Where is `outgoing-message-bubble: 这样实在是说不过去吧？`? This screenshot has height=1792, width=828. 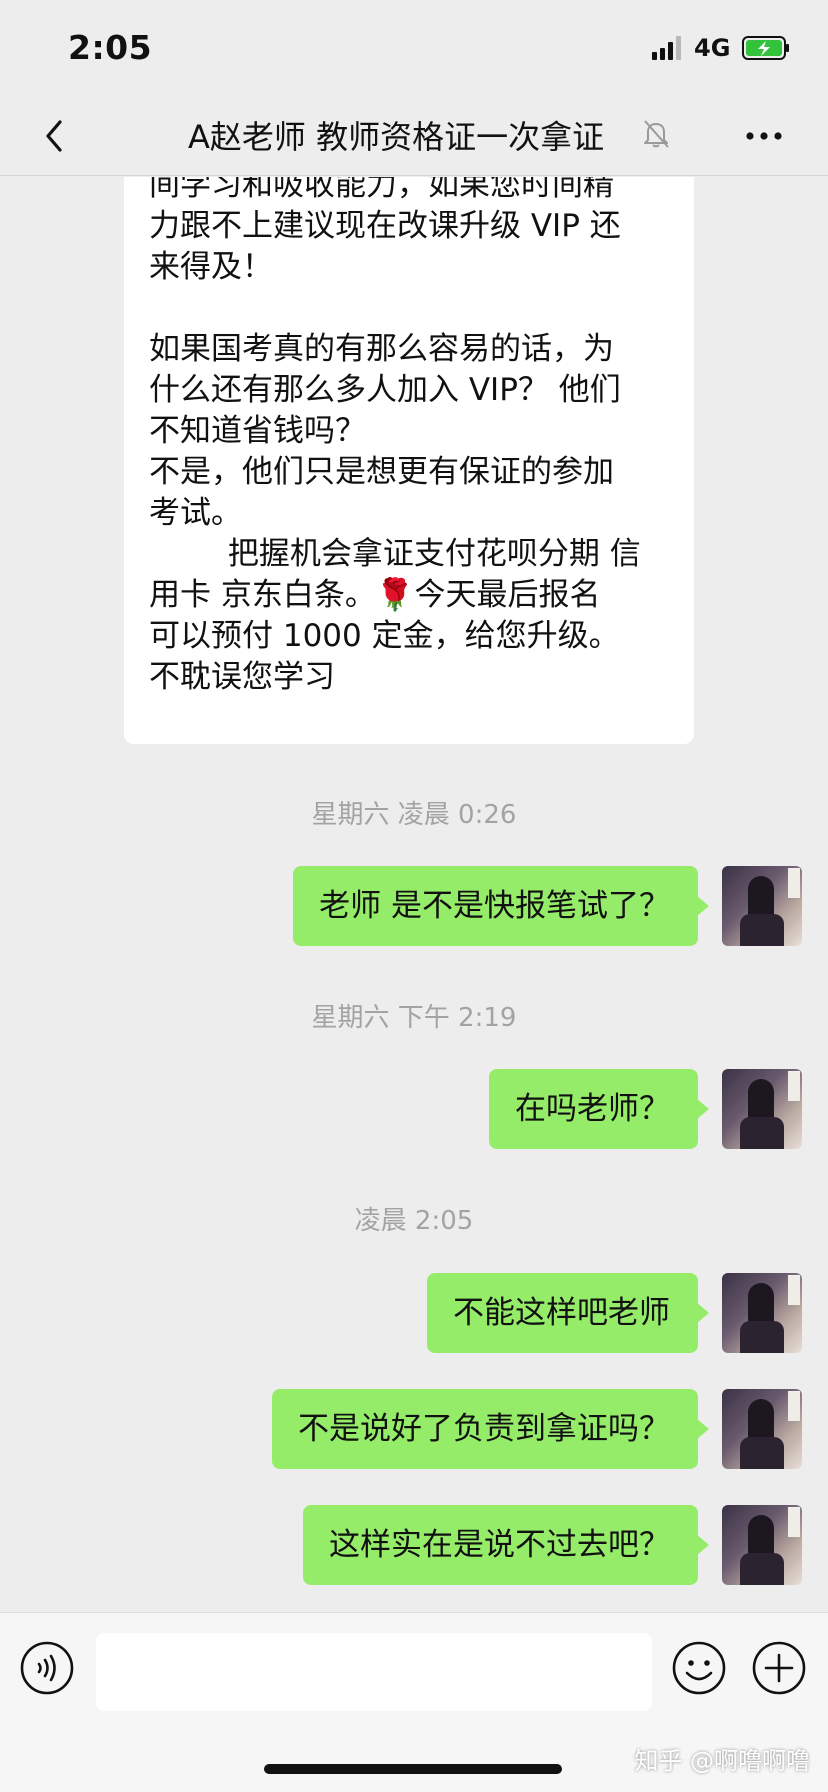 outgoing-message-bubble: 这样实在是说不过去吧？ is located at coordinates (506, 1545).